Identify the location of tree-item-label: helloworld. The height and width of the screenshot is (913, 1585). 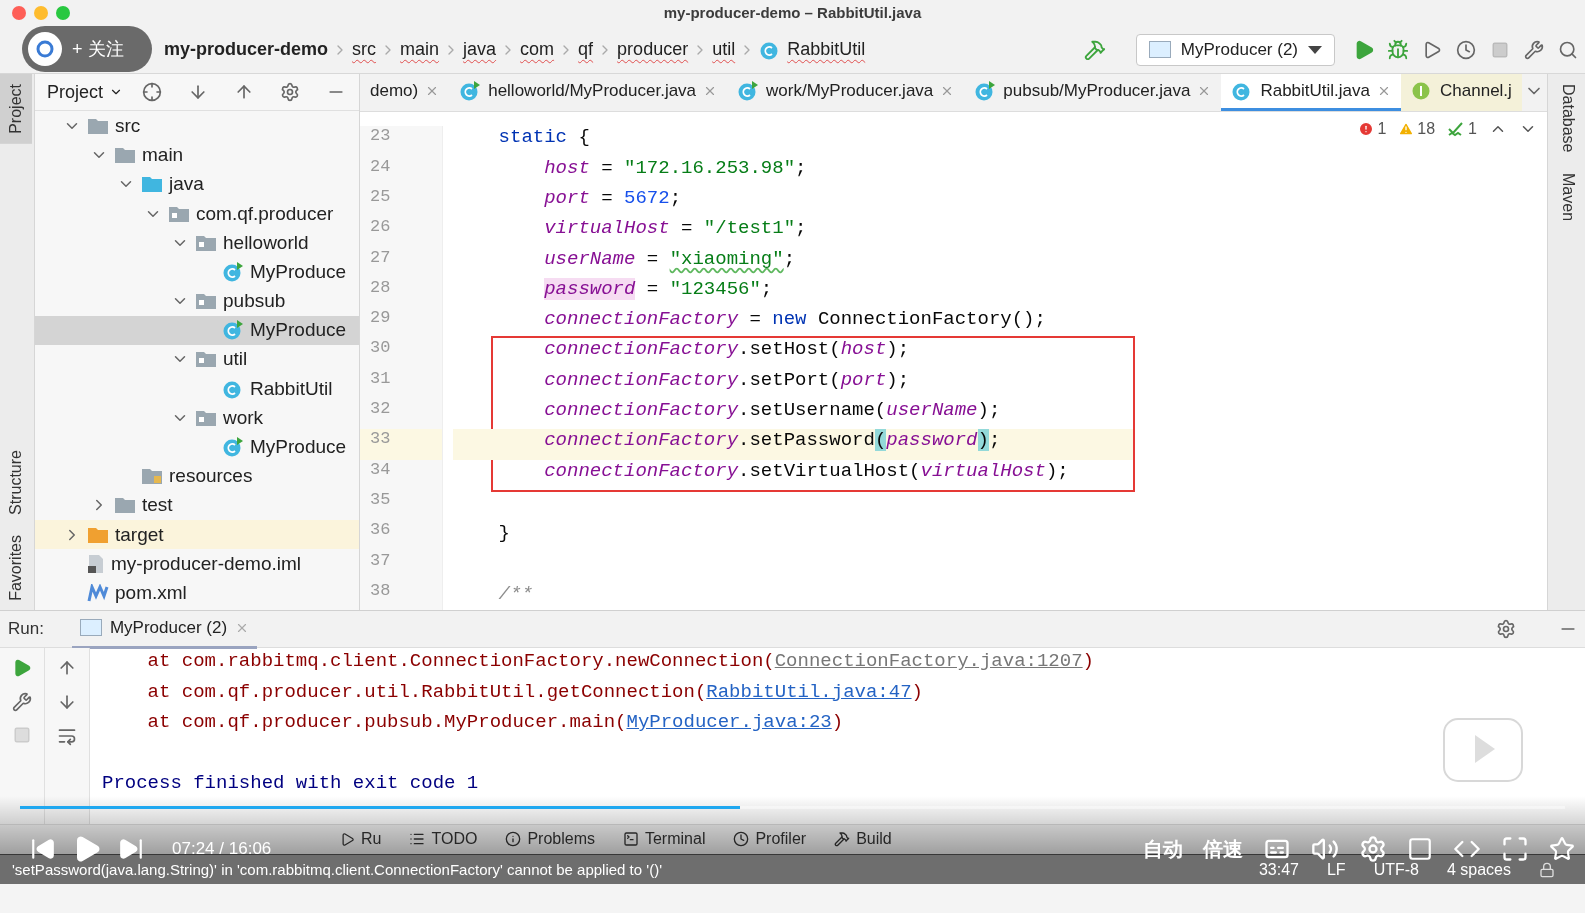
(266, 242).